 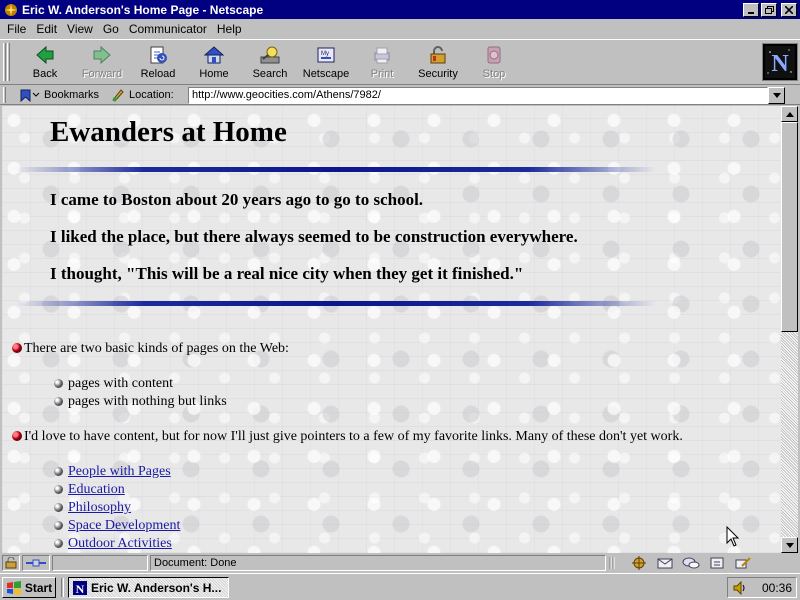 I want to click on mail-component-icon, so click(x=666, y=563).